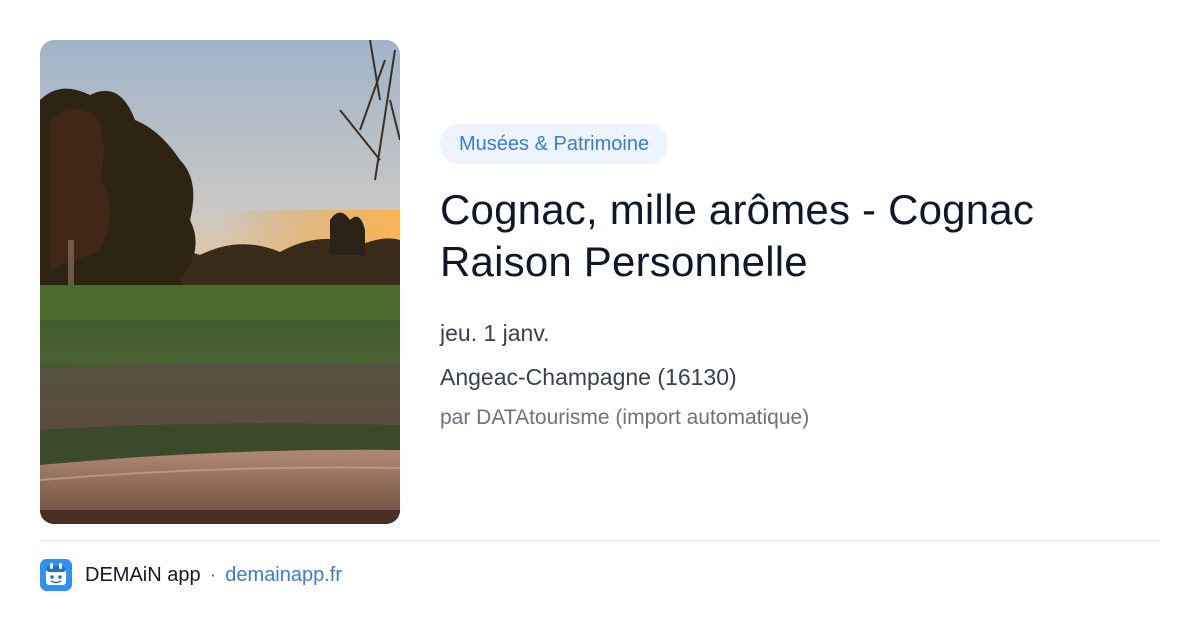 The image size is (1200, 630). I want to click on event-source: par DATAtourisme (import automatique), so click(625, 417).